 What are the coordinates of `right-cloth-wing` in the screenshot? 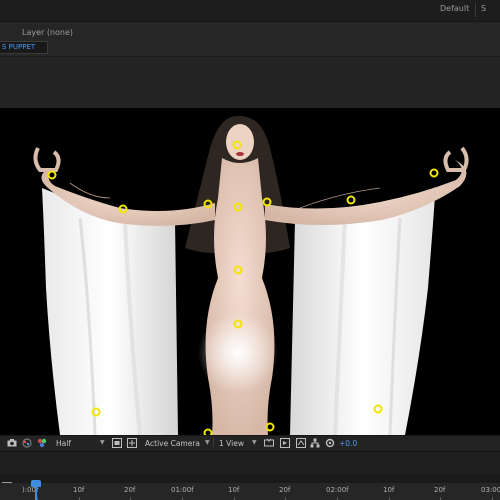 It's located at (362, 315).